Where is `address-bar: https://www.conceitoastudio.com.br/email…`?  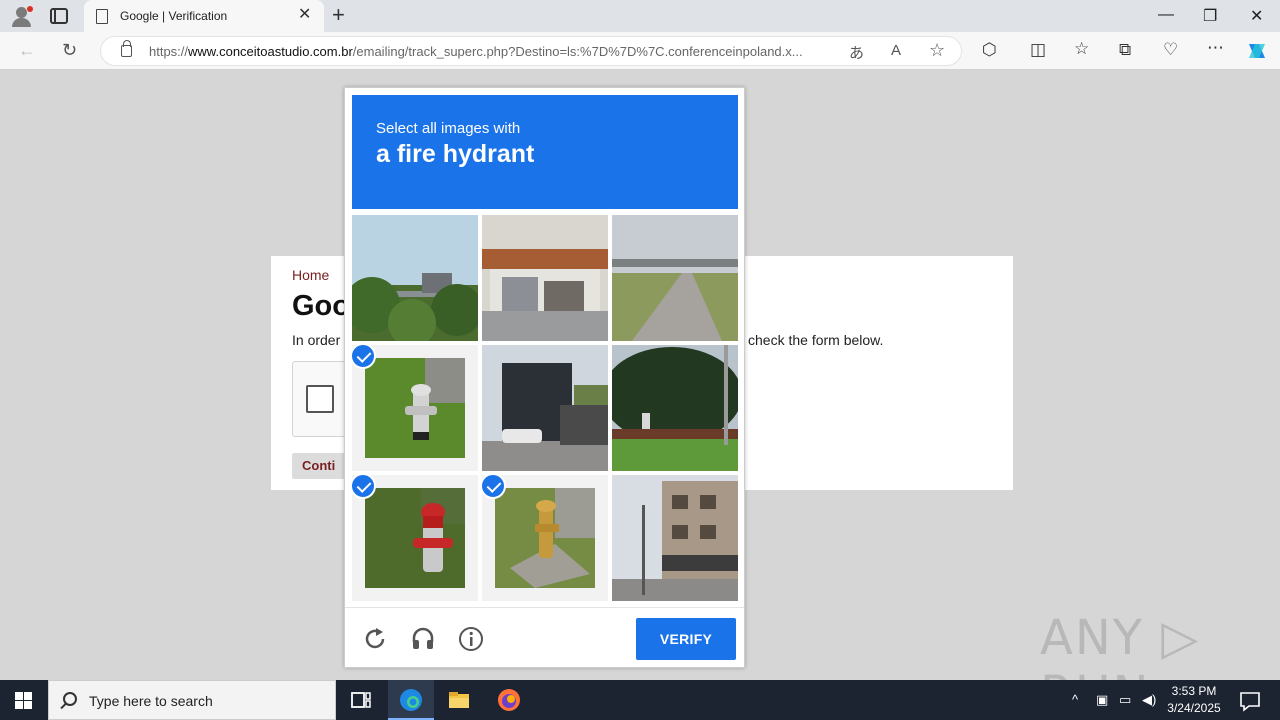 address-bar: https://www.conceitoastudio.com.br/email… is located at coordinates (531, 51).